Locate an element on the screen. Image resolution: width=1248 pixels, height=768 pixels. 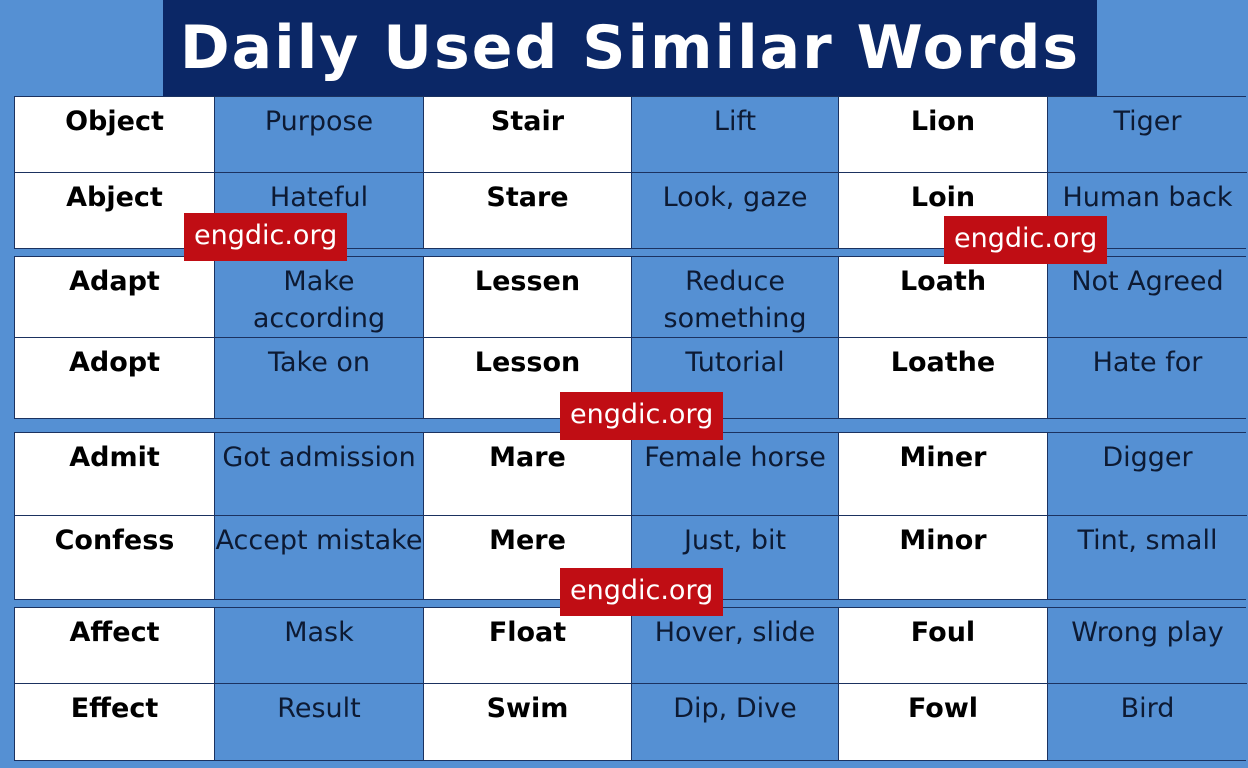
word-cell: Miner is located at coordinates (943, 474).